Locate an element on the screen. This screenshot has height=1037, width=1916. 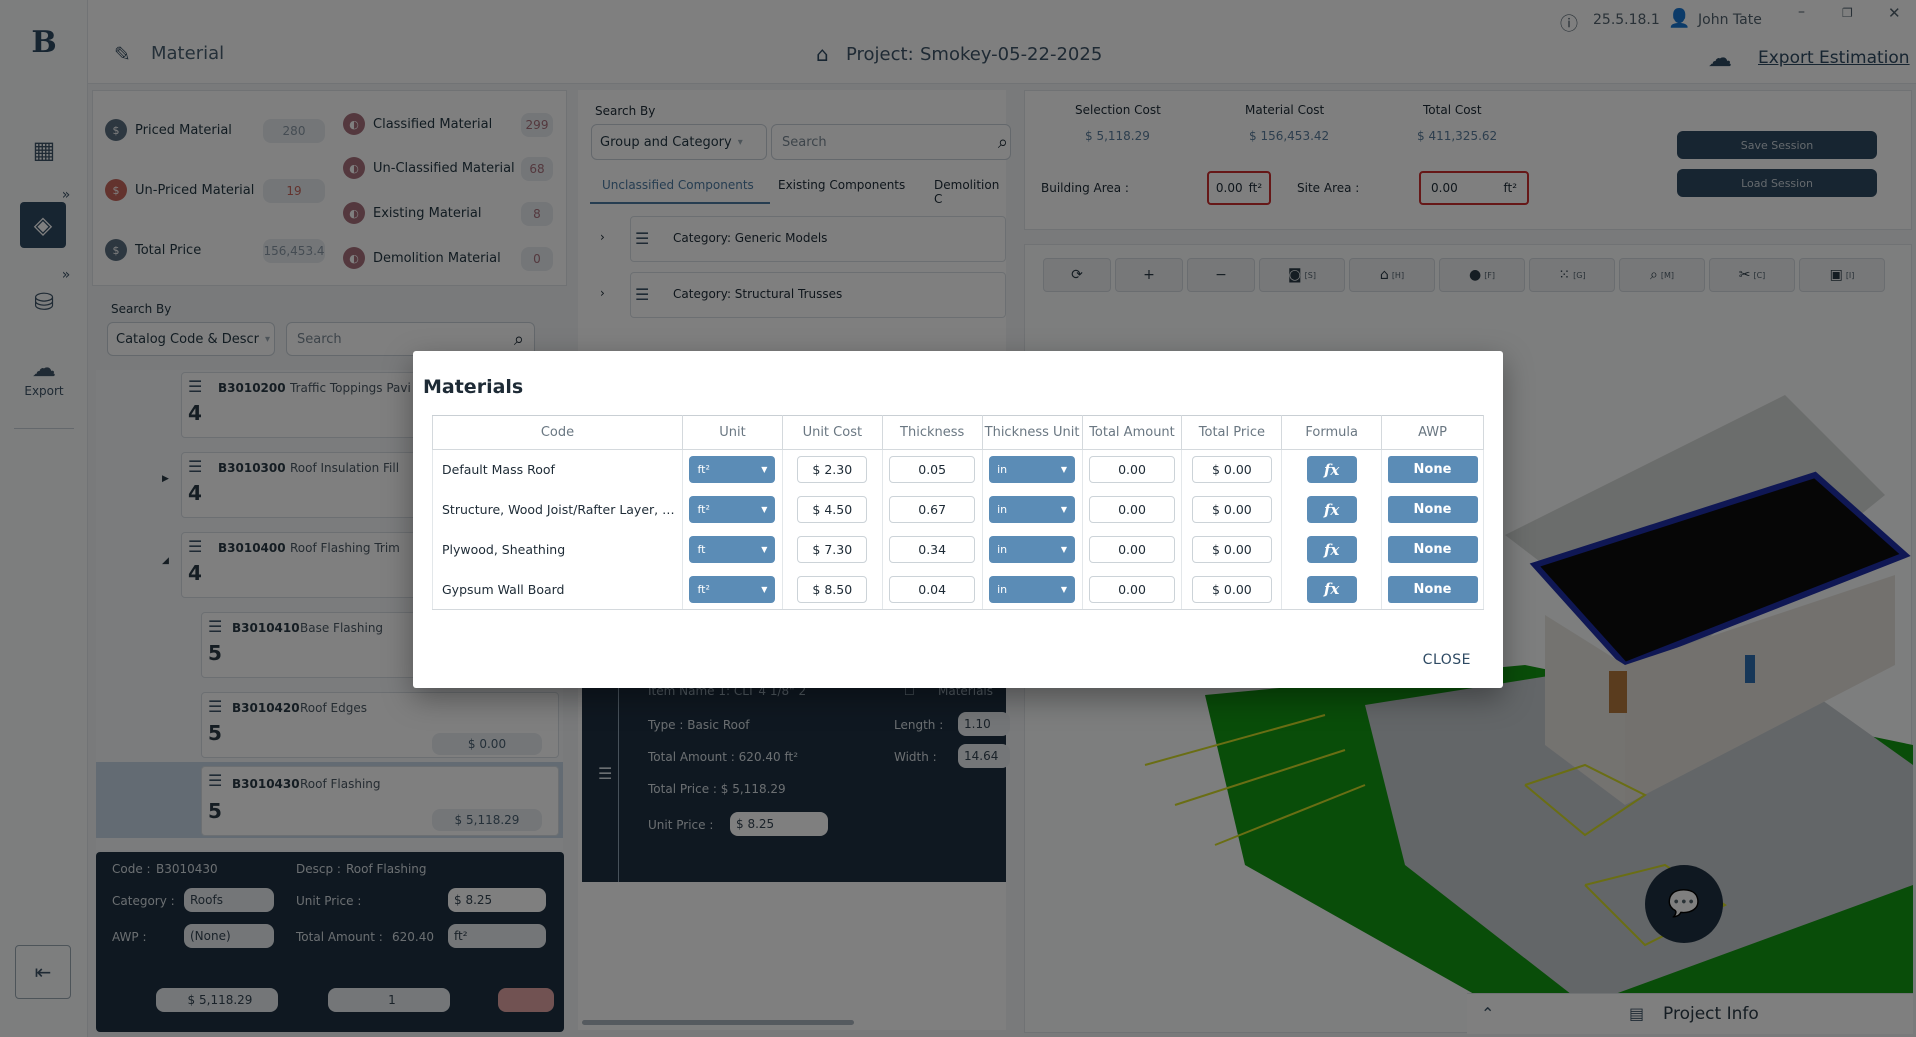
thickness-input: 0.04 is located at coordinates (932, 589).